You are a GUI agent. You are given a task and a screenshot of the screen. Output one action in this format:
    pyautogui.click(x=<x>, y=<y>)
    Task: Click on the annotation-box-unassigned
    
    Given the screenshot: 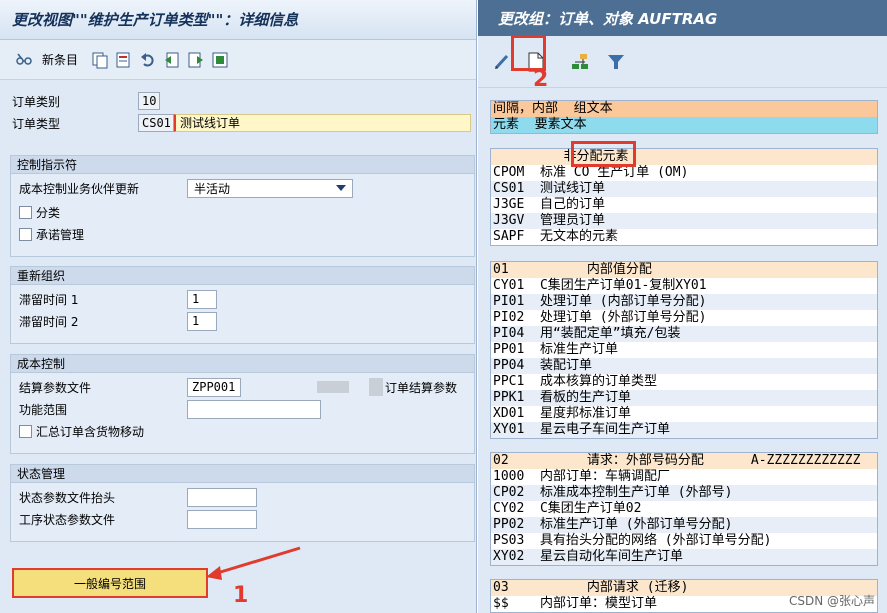 What is the action you would take?
    pyautogui.click(x=603, y=154)
    